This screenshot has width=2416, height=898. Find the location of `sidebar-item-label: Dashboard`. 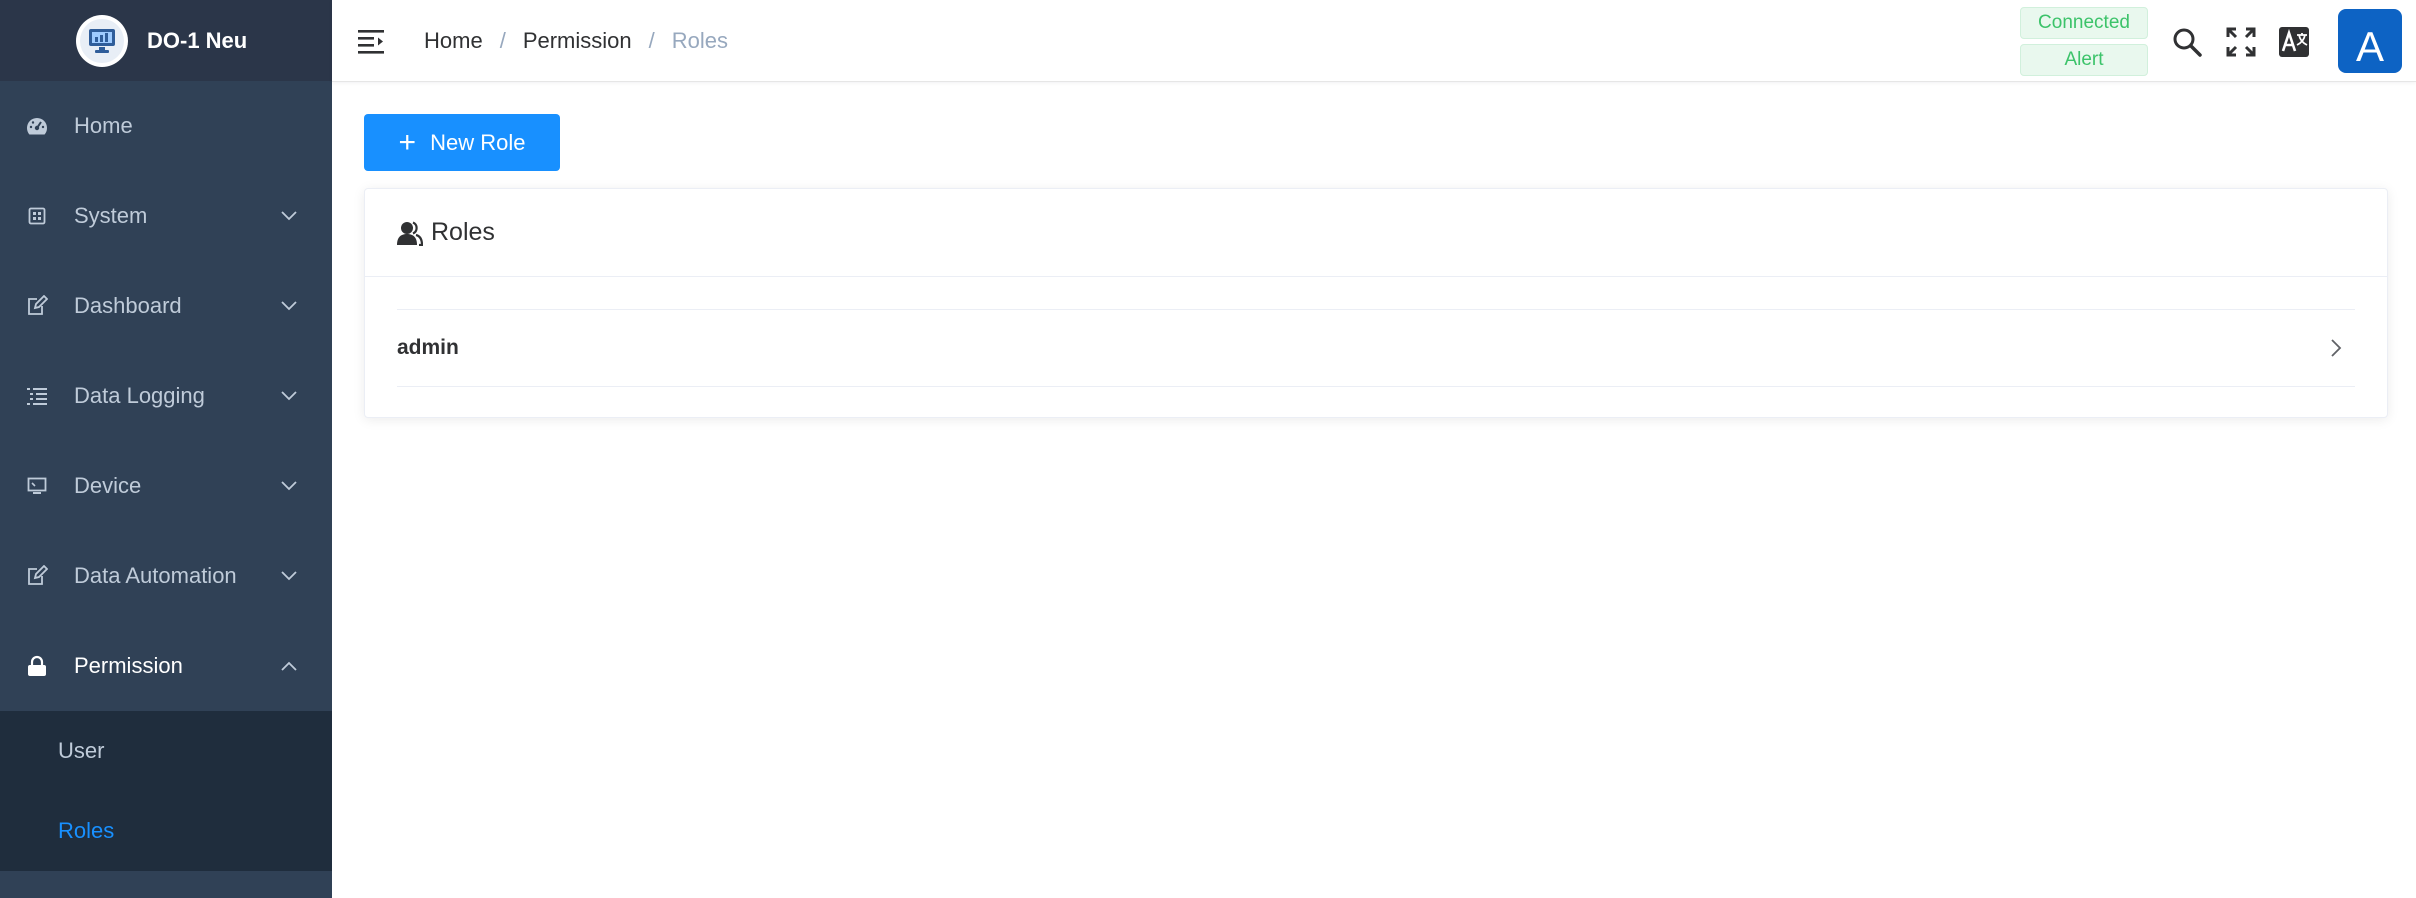

sidebar-item-label: Dashboard is located at coordinates (128, 305).